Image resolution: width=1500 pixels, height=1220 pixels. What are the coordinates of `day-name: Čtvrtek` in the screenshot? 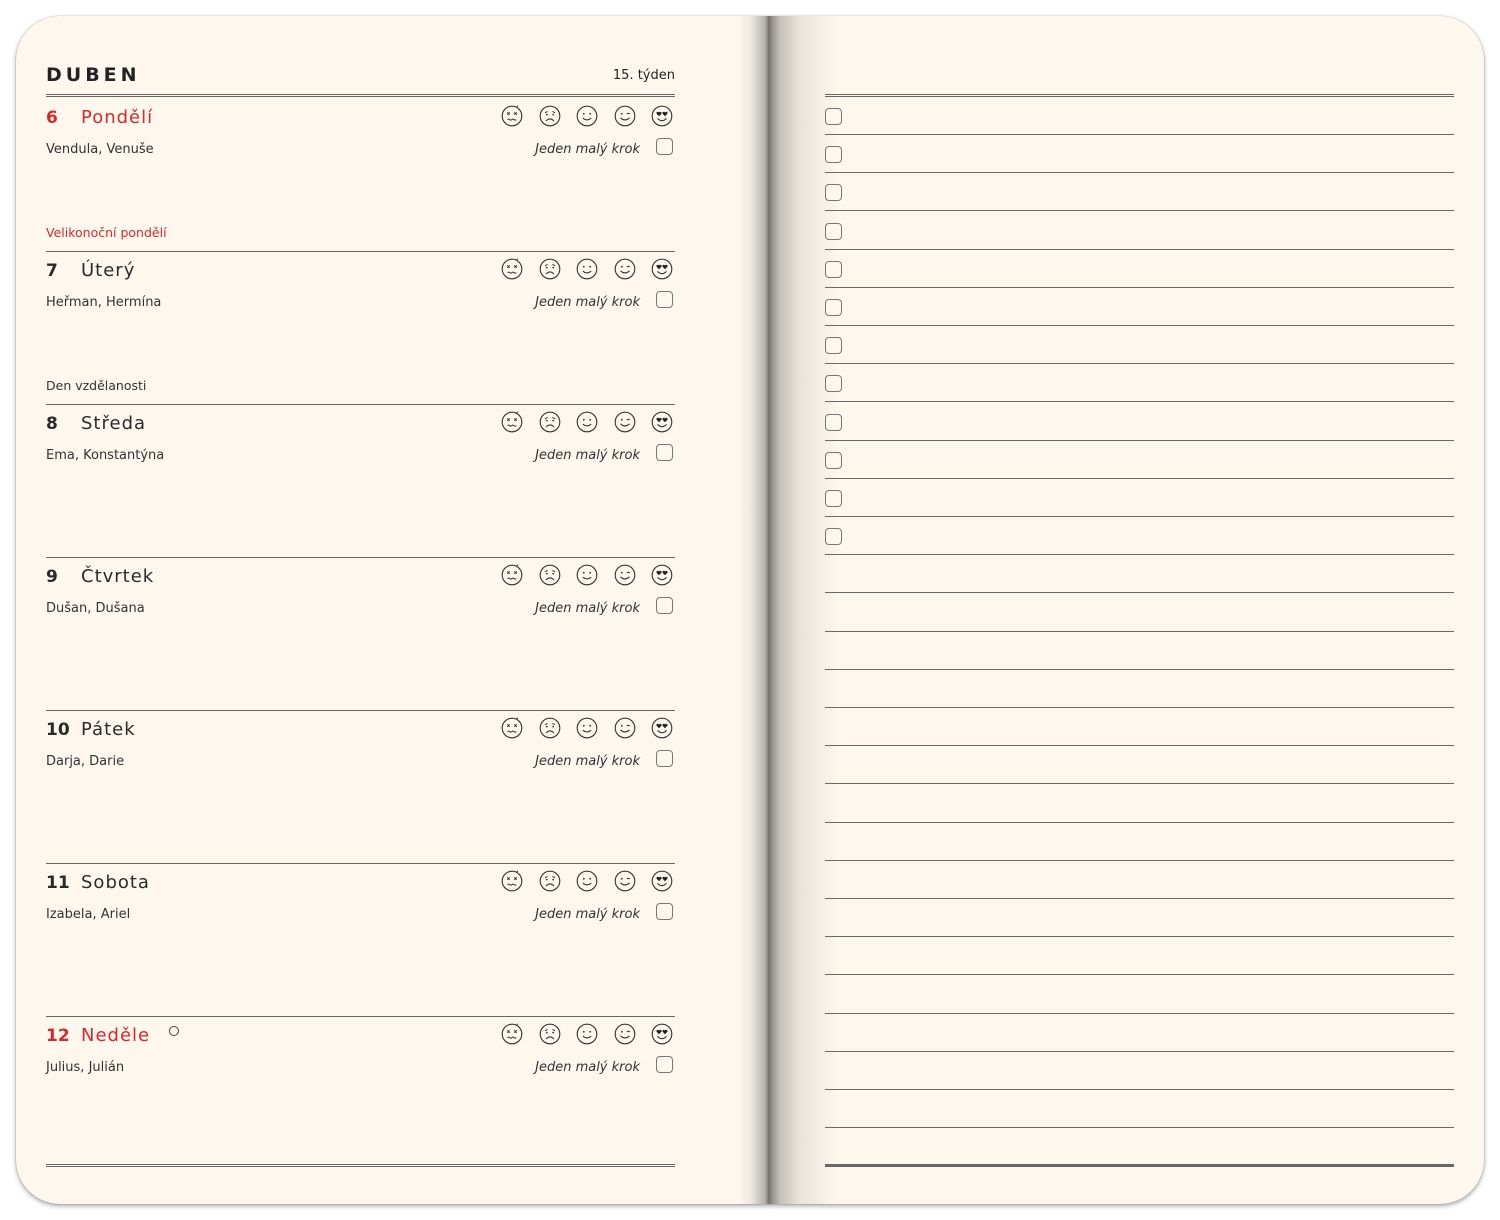 It's located at (118, 576).